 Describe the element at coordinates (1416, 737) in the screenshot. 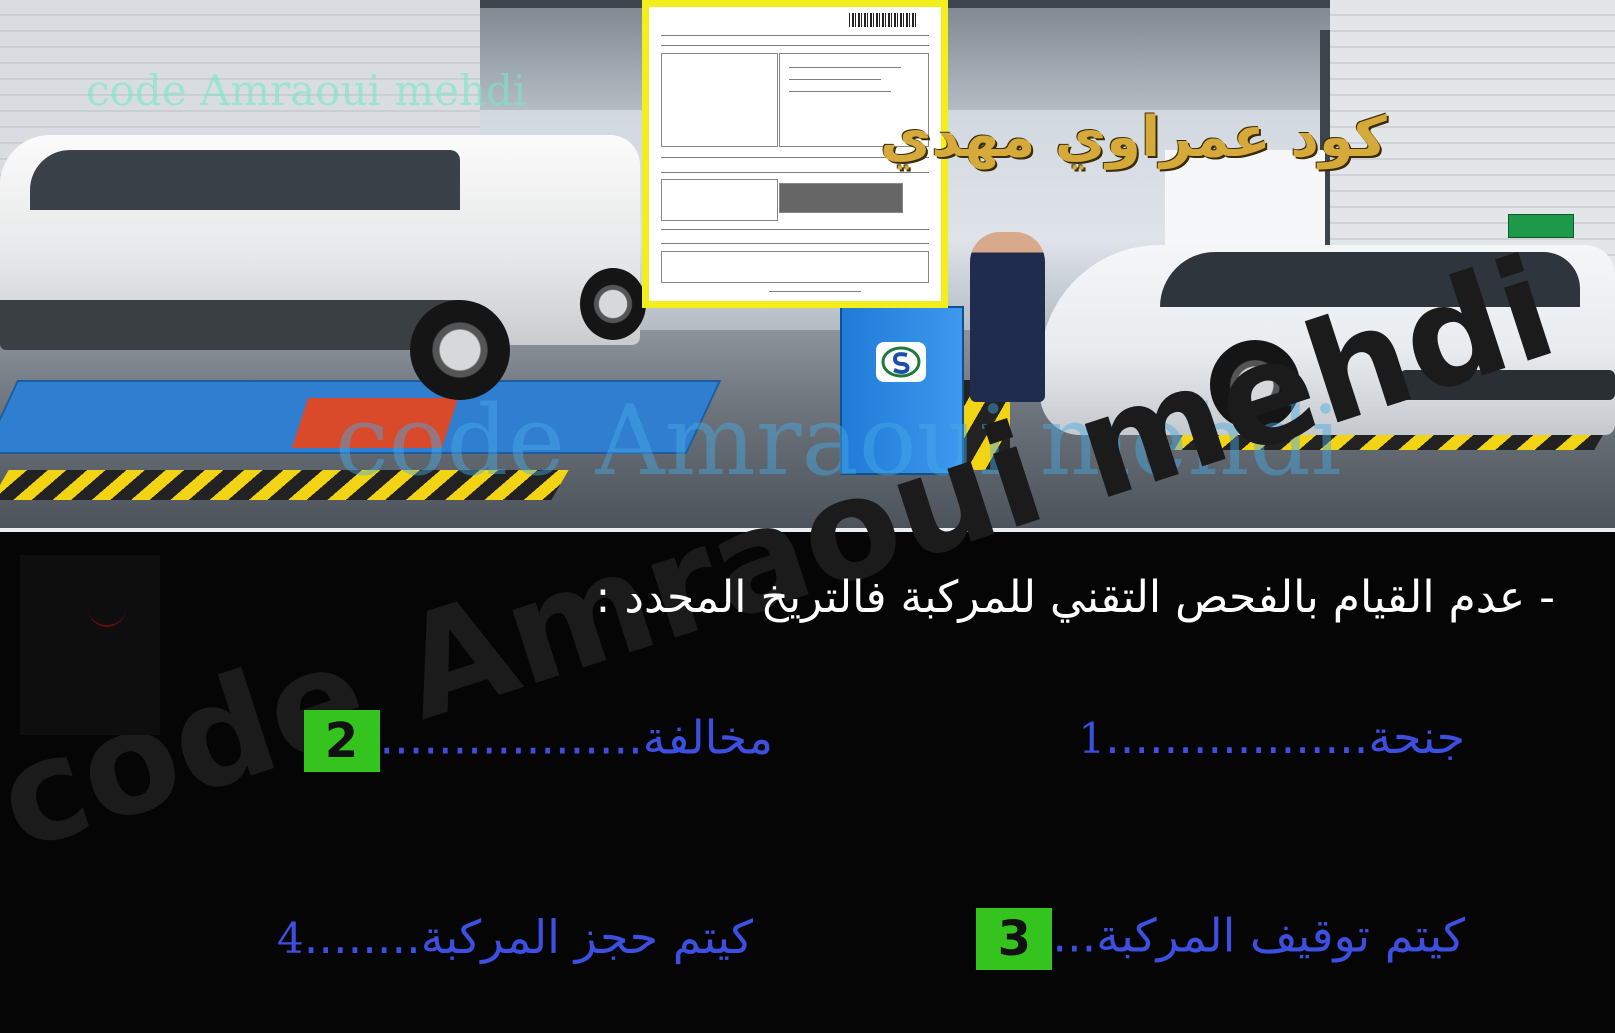

I see `option-label: جنحة` at that location.